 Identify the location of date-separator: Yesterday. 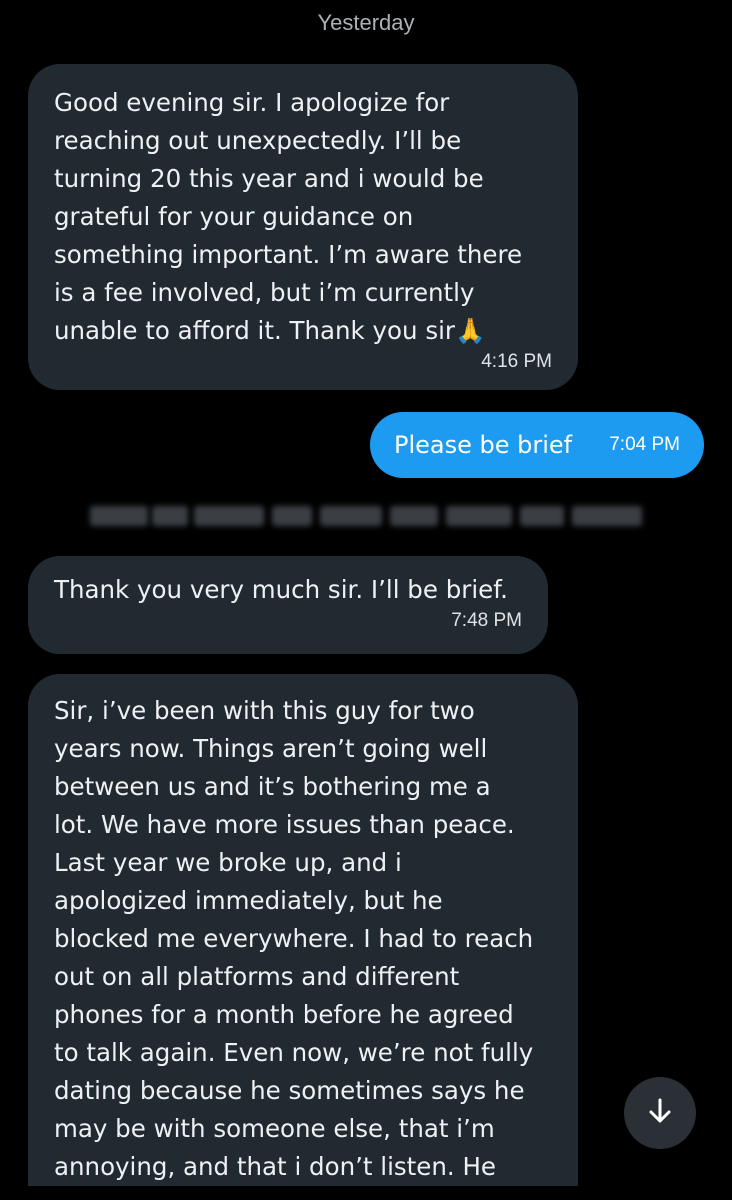
(366, 22).